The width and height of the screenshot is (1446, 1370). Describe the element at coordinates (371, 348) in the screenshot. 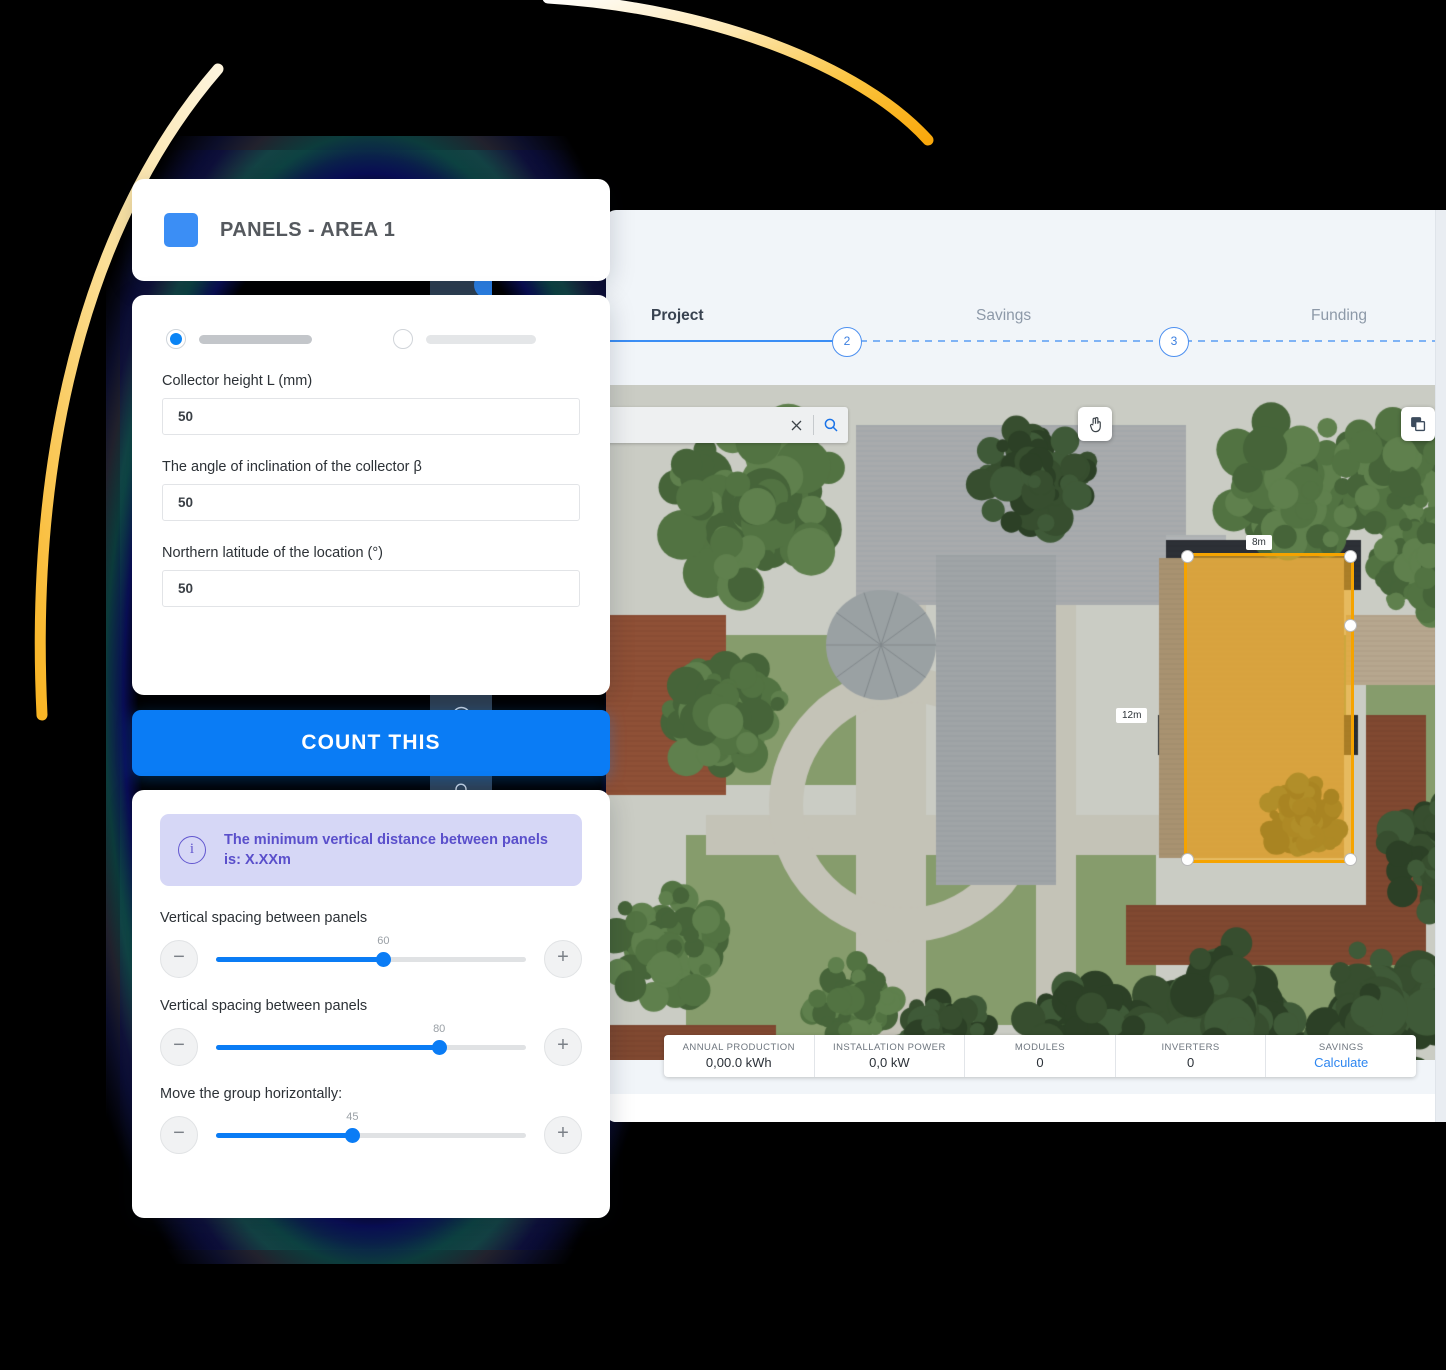

I see `radio-options-row` at that location.